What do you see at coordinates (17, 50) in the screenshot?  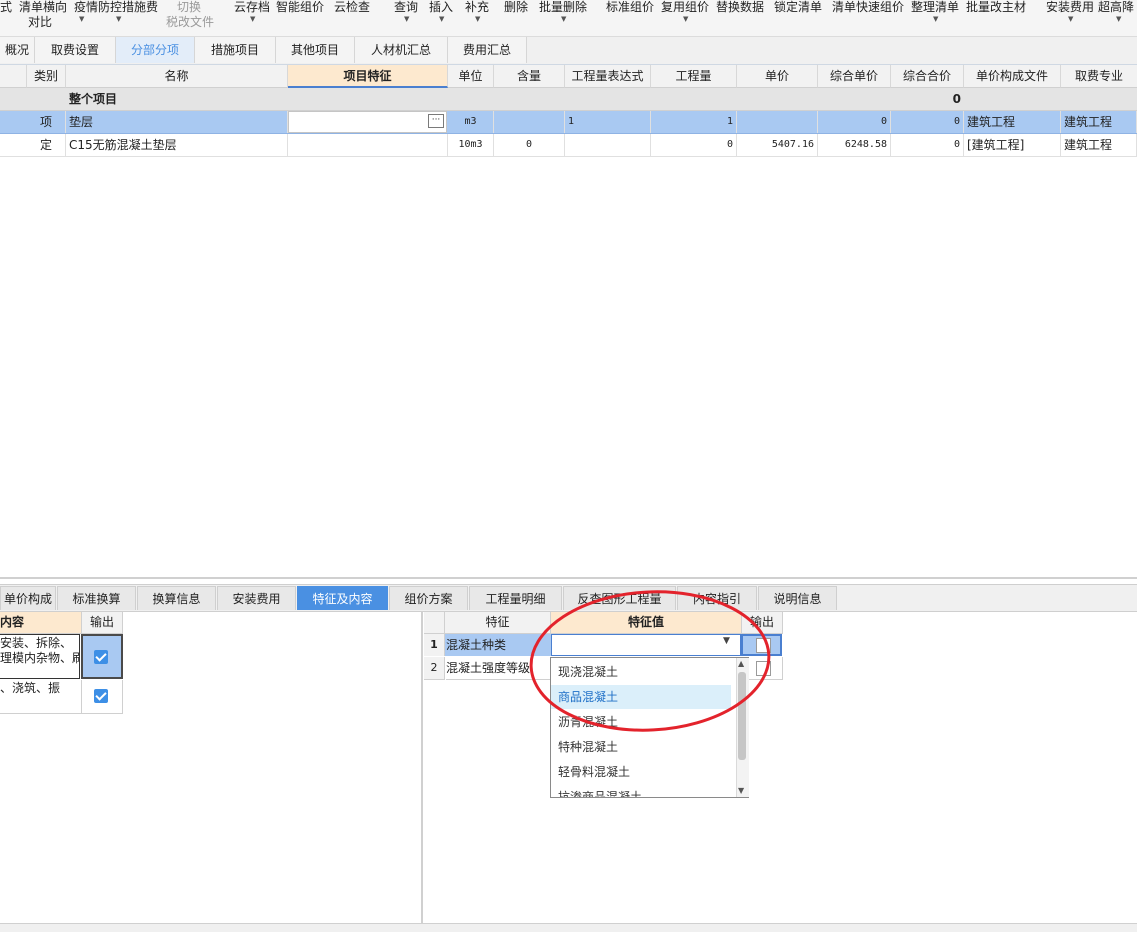 I see `tab-overview: 概况` at bounding box center [17, 50].